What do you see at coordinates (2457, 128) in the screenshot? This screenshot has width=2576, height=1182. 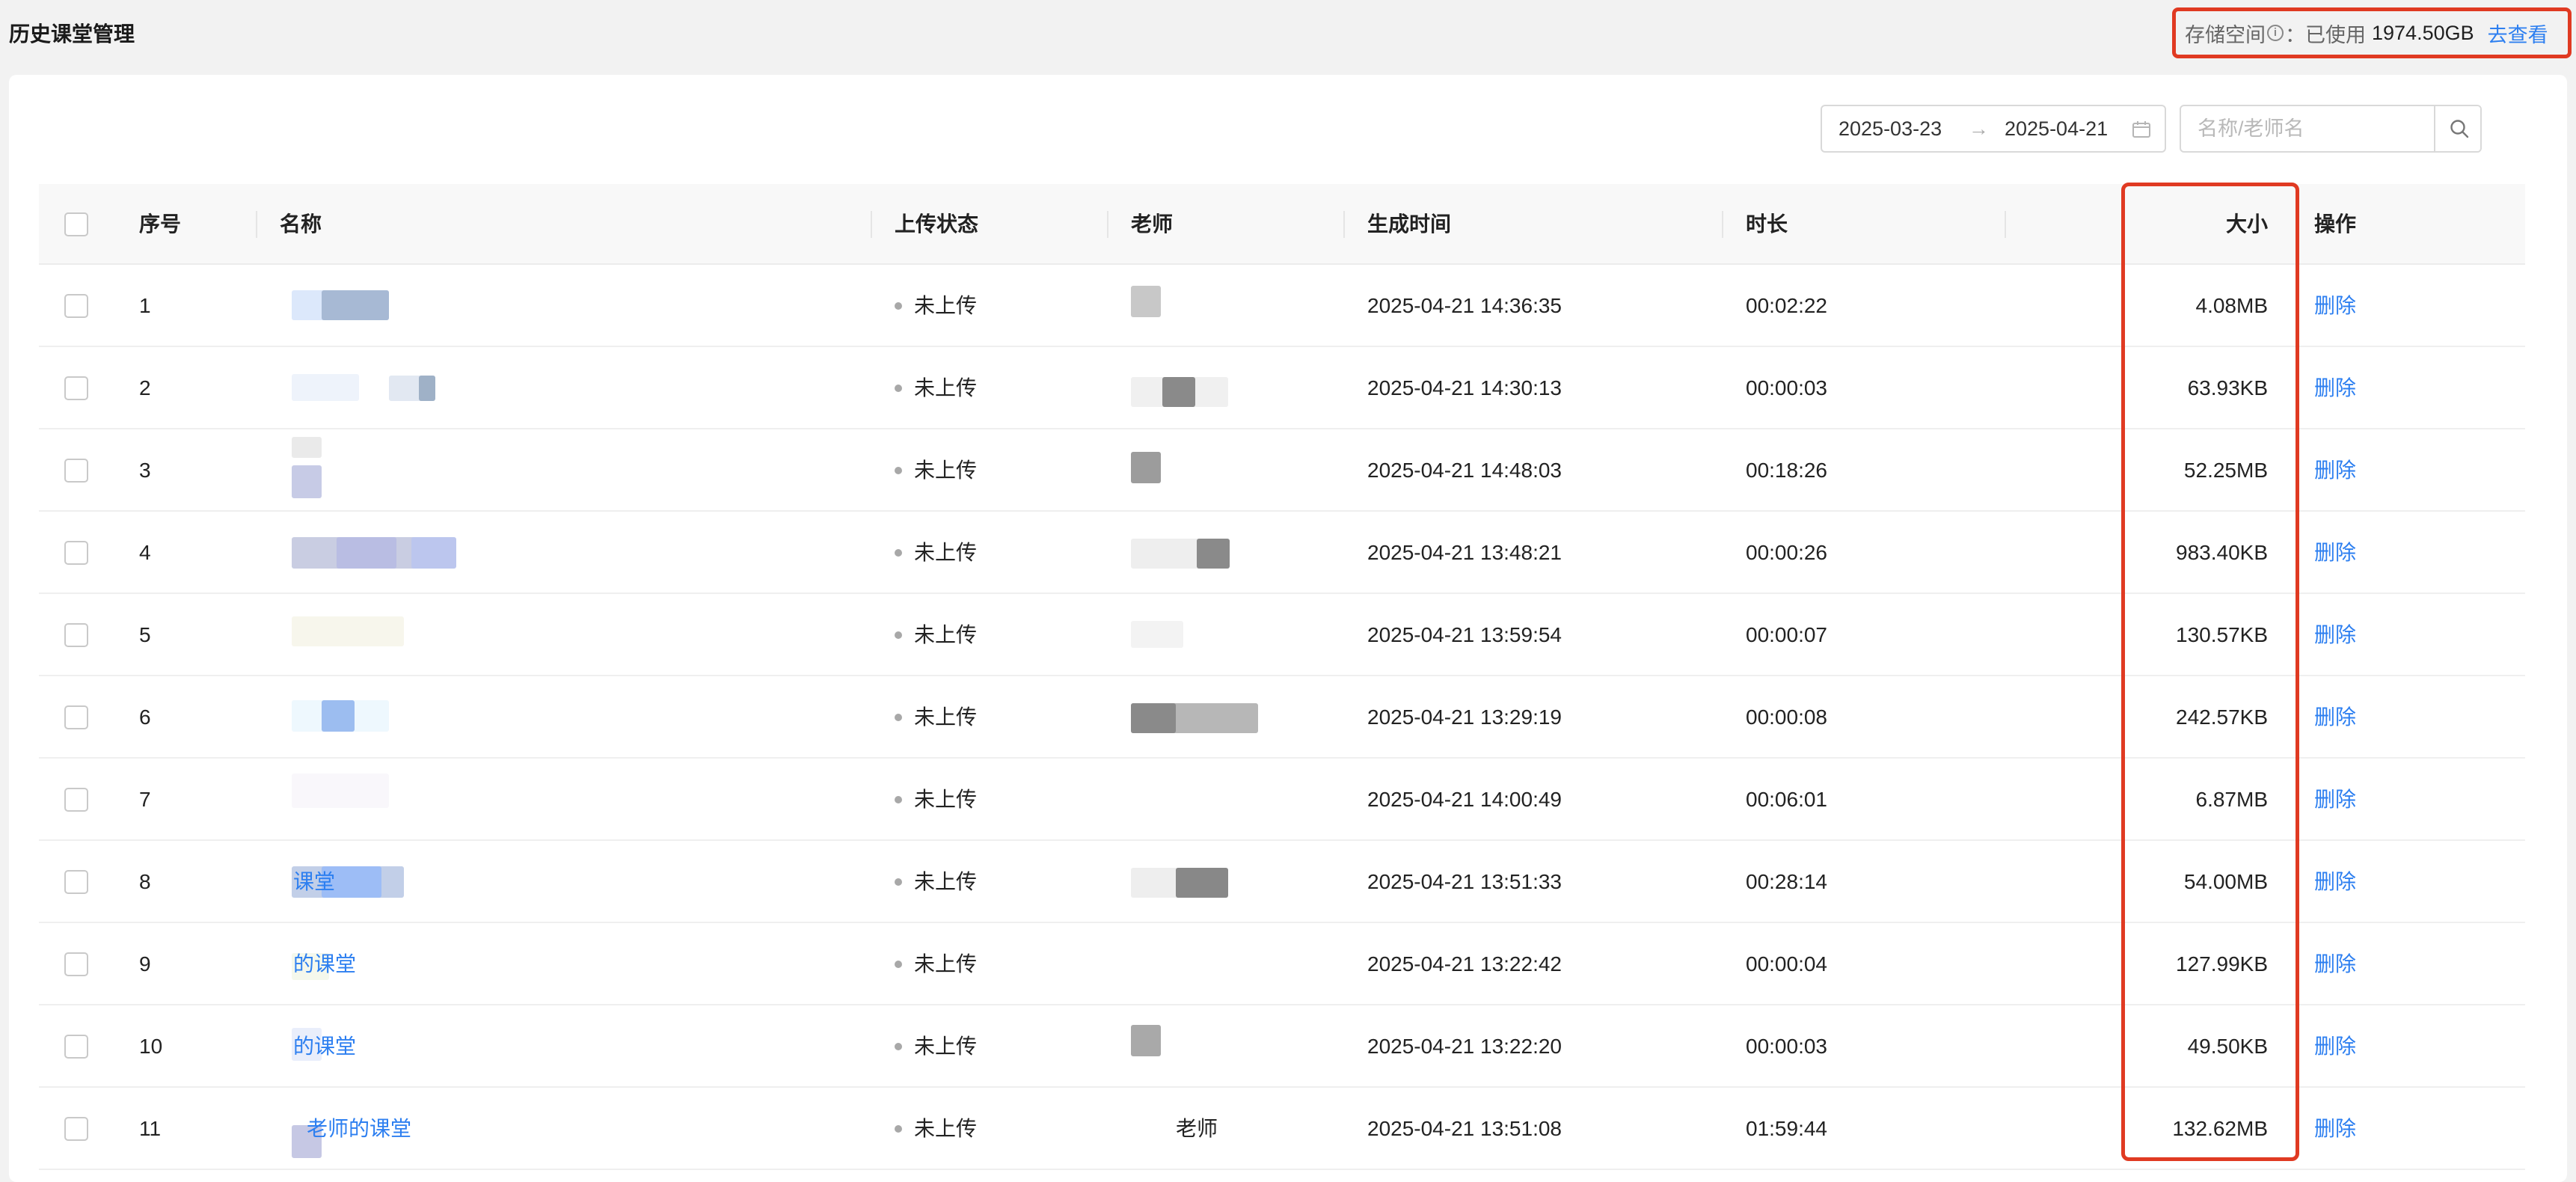 I see `search-button` at bounding box center [2457, 128].